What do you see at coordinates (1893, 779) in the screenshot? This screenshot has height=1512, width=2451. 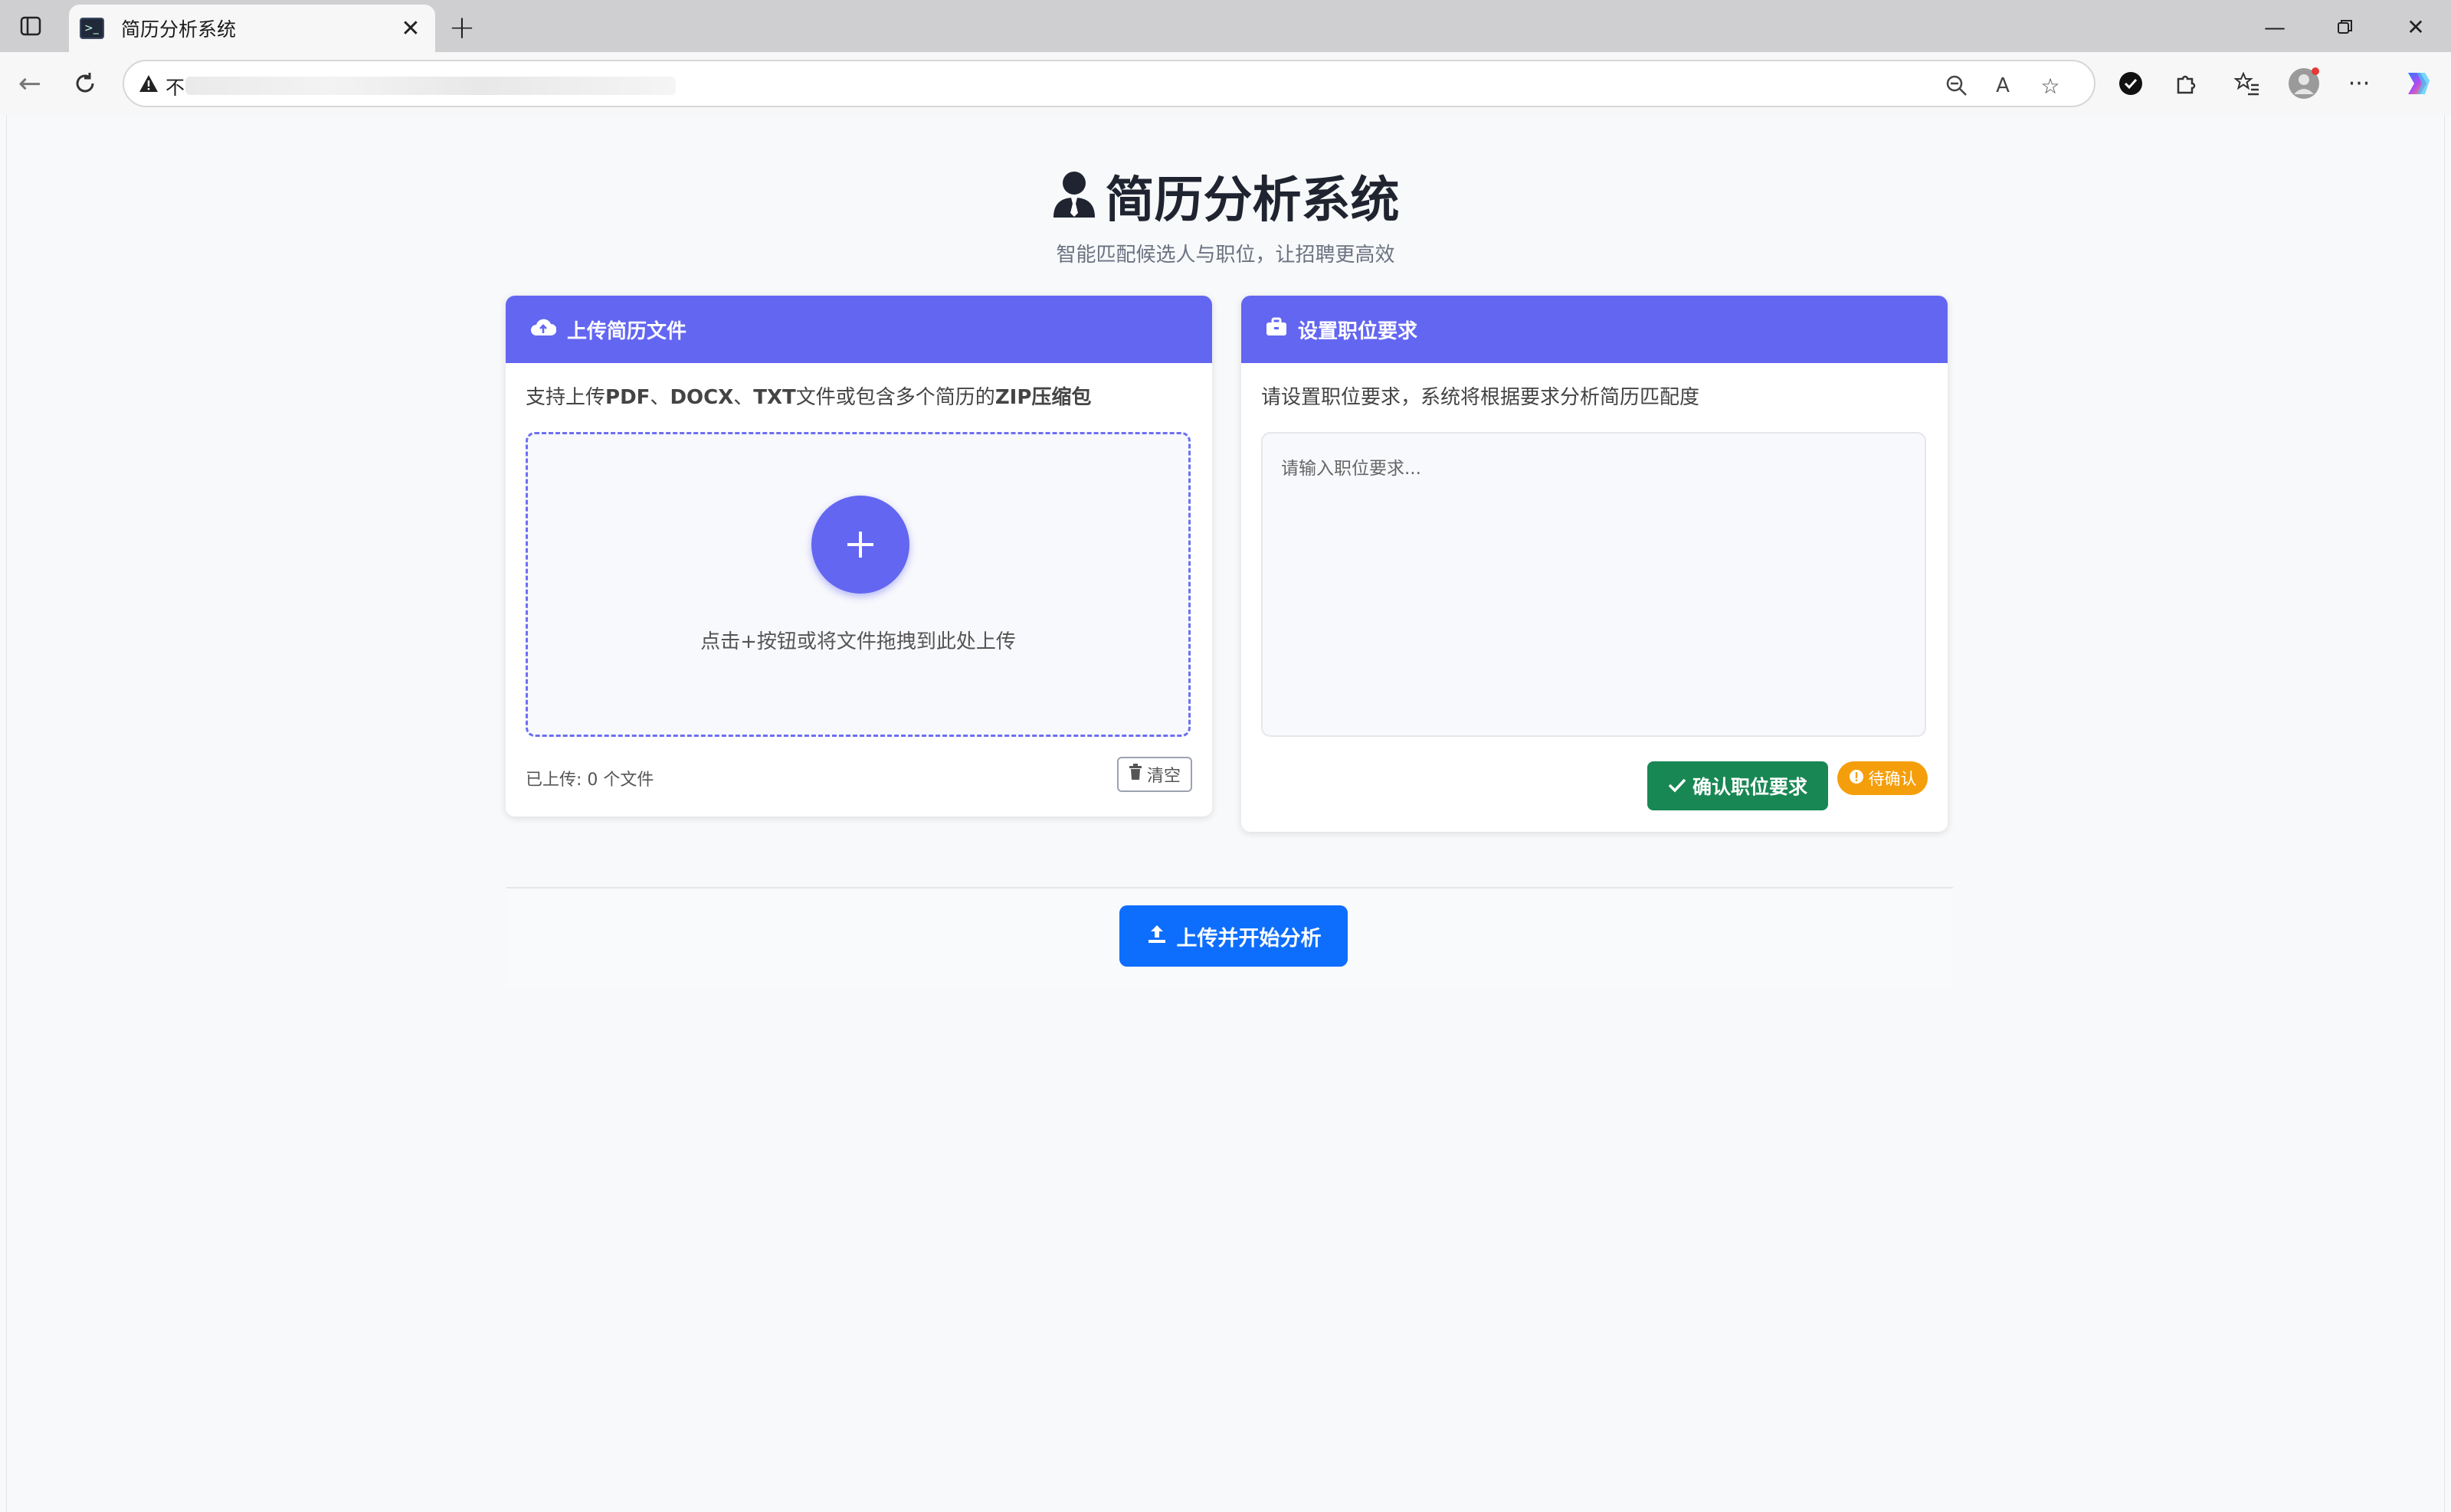 I see `status-badge-label: 待确认` at bounding box center [1893, 779].